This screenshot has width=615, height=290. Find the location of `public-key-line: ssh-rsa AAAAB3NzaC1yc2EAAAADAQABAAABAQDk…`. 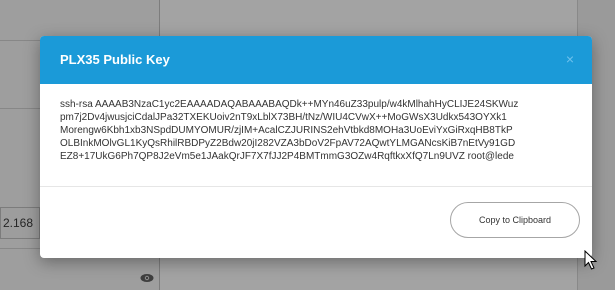

public-key-line: ssh-rsa AAAAB3NzaC1yc2EAAAADAQABAAABAQDk… is located at coordinates (289, 104).